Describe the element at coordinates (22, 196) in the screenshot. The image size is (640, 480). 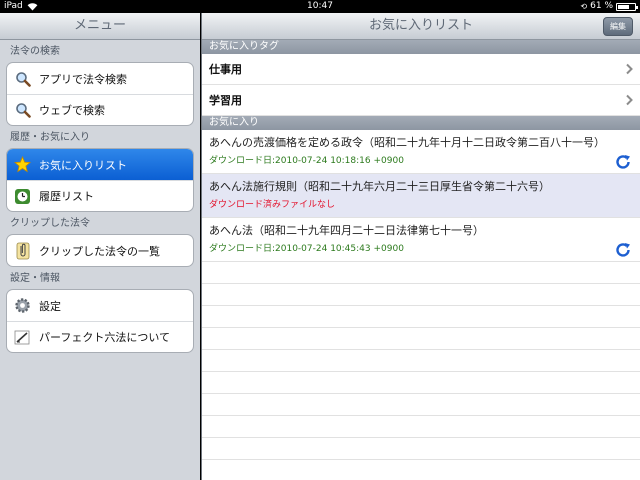
I see `clock-icon` at that location.